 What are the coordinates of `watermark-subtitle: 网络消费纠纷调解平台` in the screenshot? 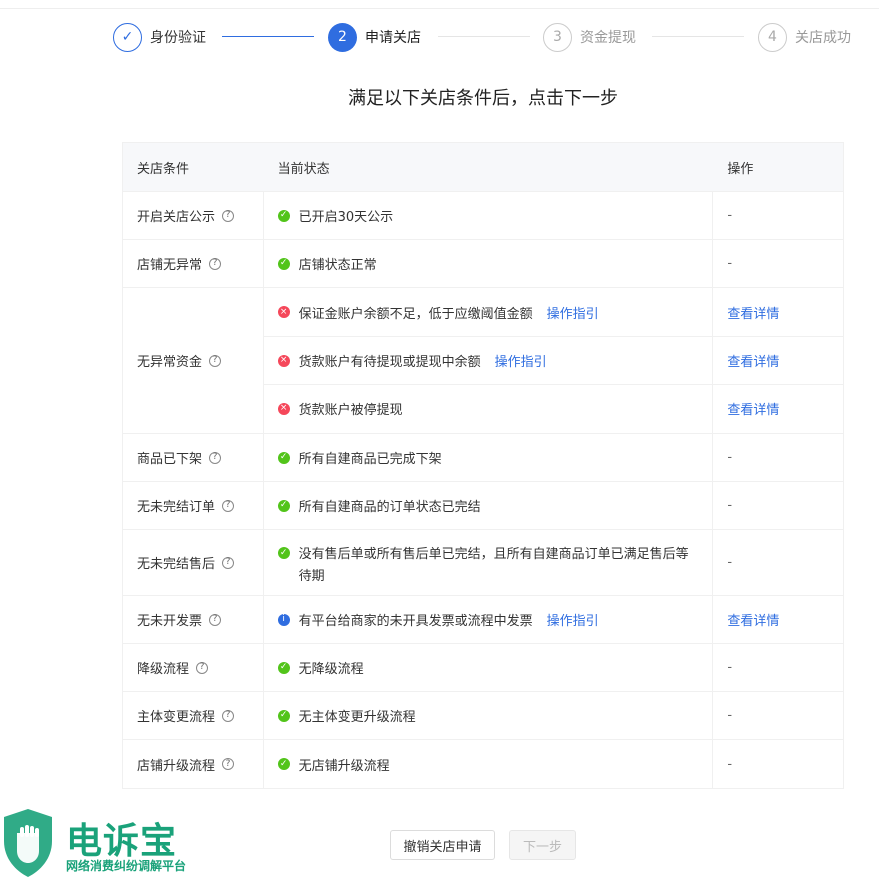 It's located at (126, 866).